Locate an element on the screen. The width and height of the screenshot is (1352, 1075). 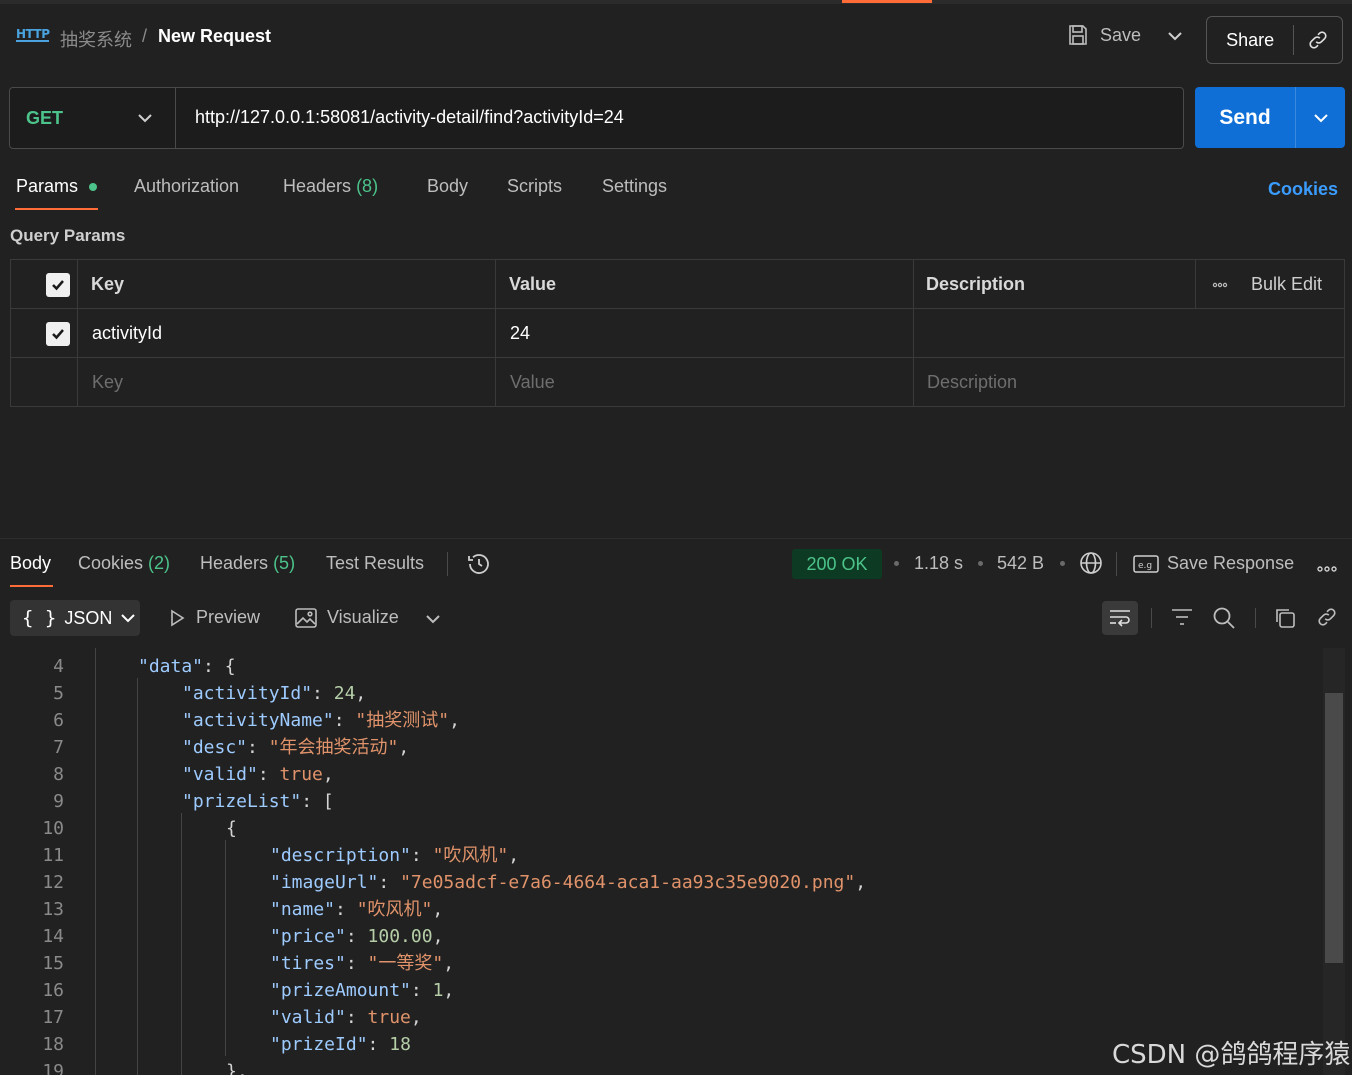
code-line: 16 "prizeAmount": 1, is located at coordinates (661, 990).